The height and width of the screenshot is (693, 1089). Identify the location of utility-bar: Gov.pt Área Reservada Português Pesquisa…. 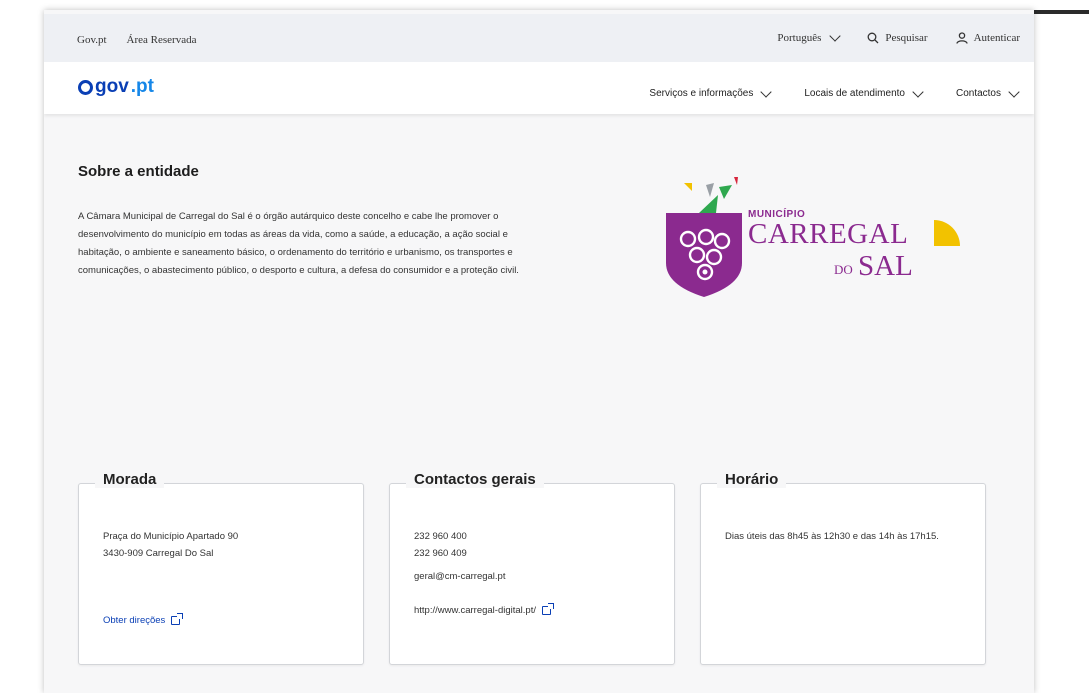
(539, 38).